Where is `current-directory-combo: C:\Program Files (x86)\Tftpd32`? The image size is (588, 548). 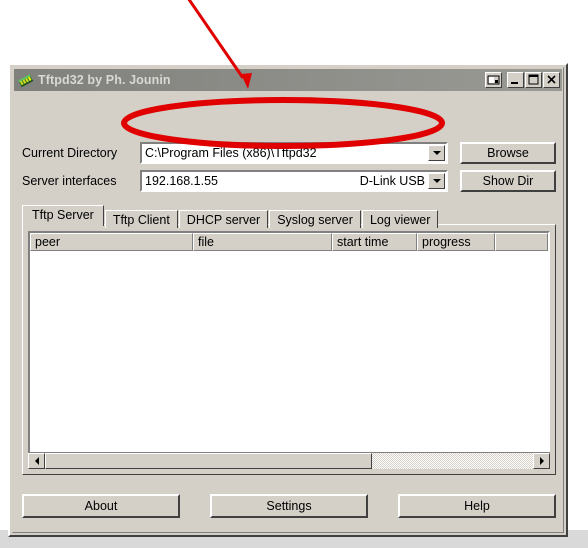
current-directory-combo: C:\Program Files (x86)\Tftpd32 is located at coordinates (294, 153).